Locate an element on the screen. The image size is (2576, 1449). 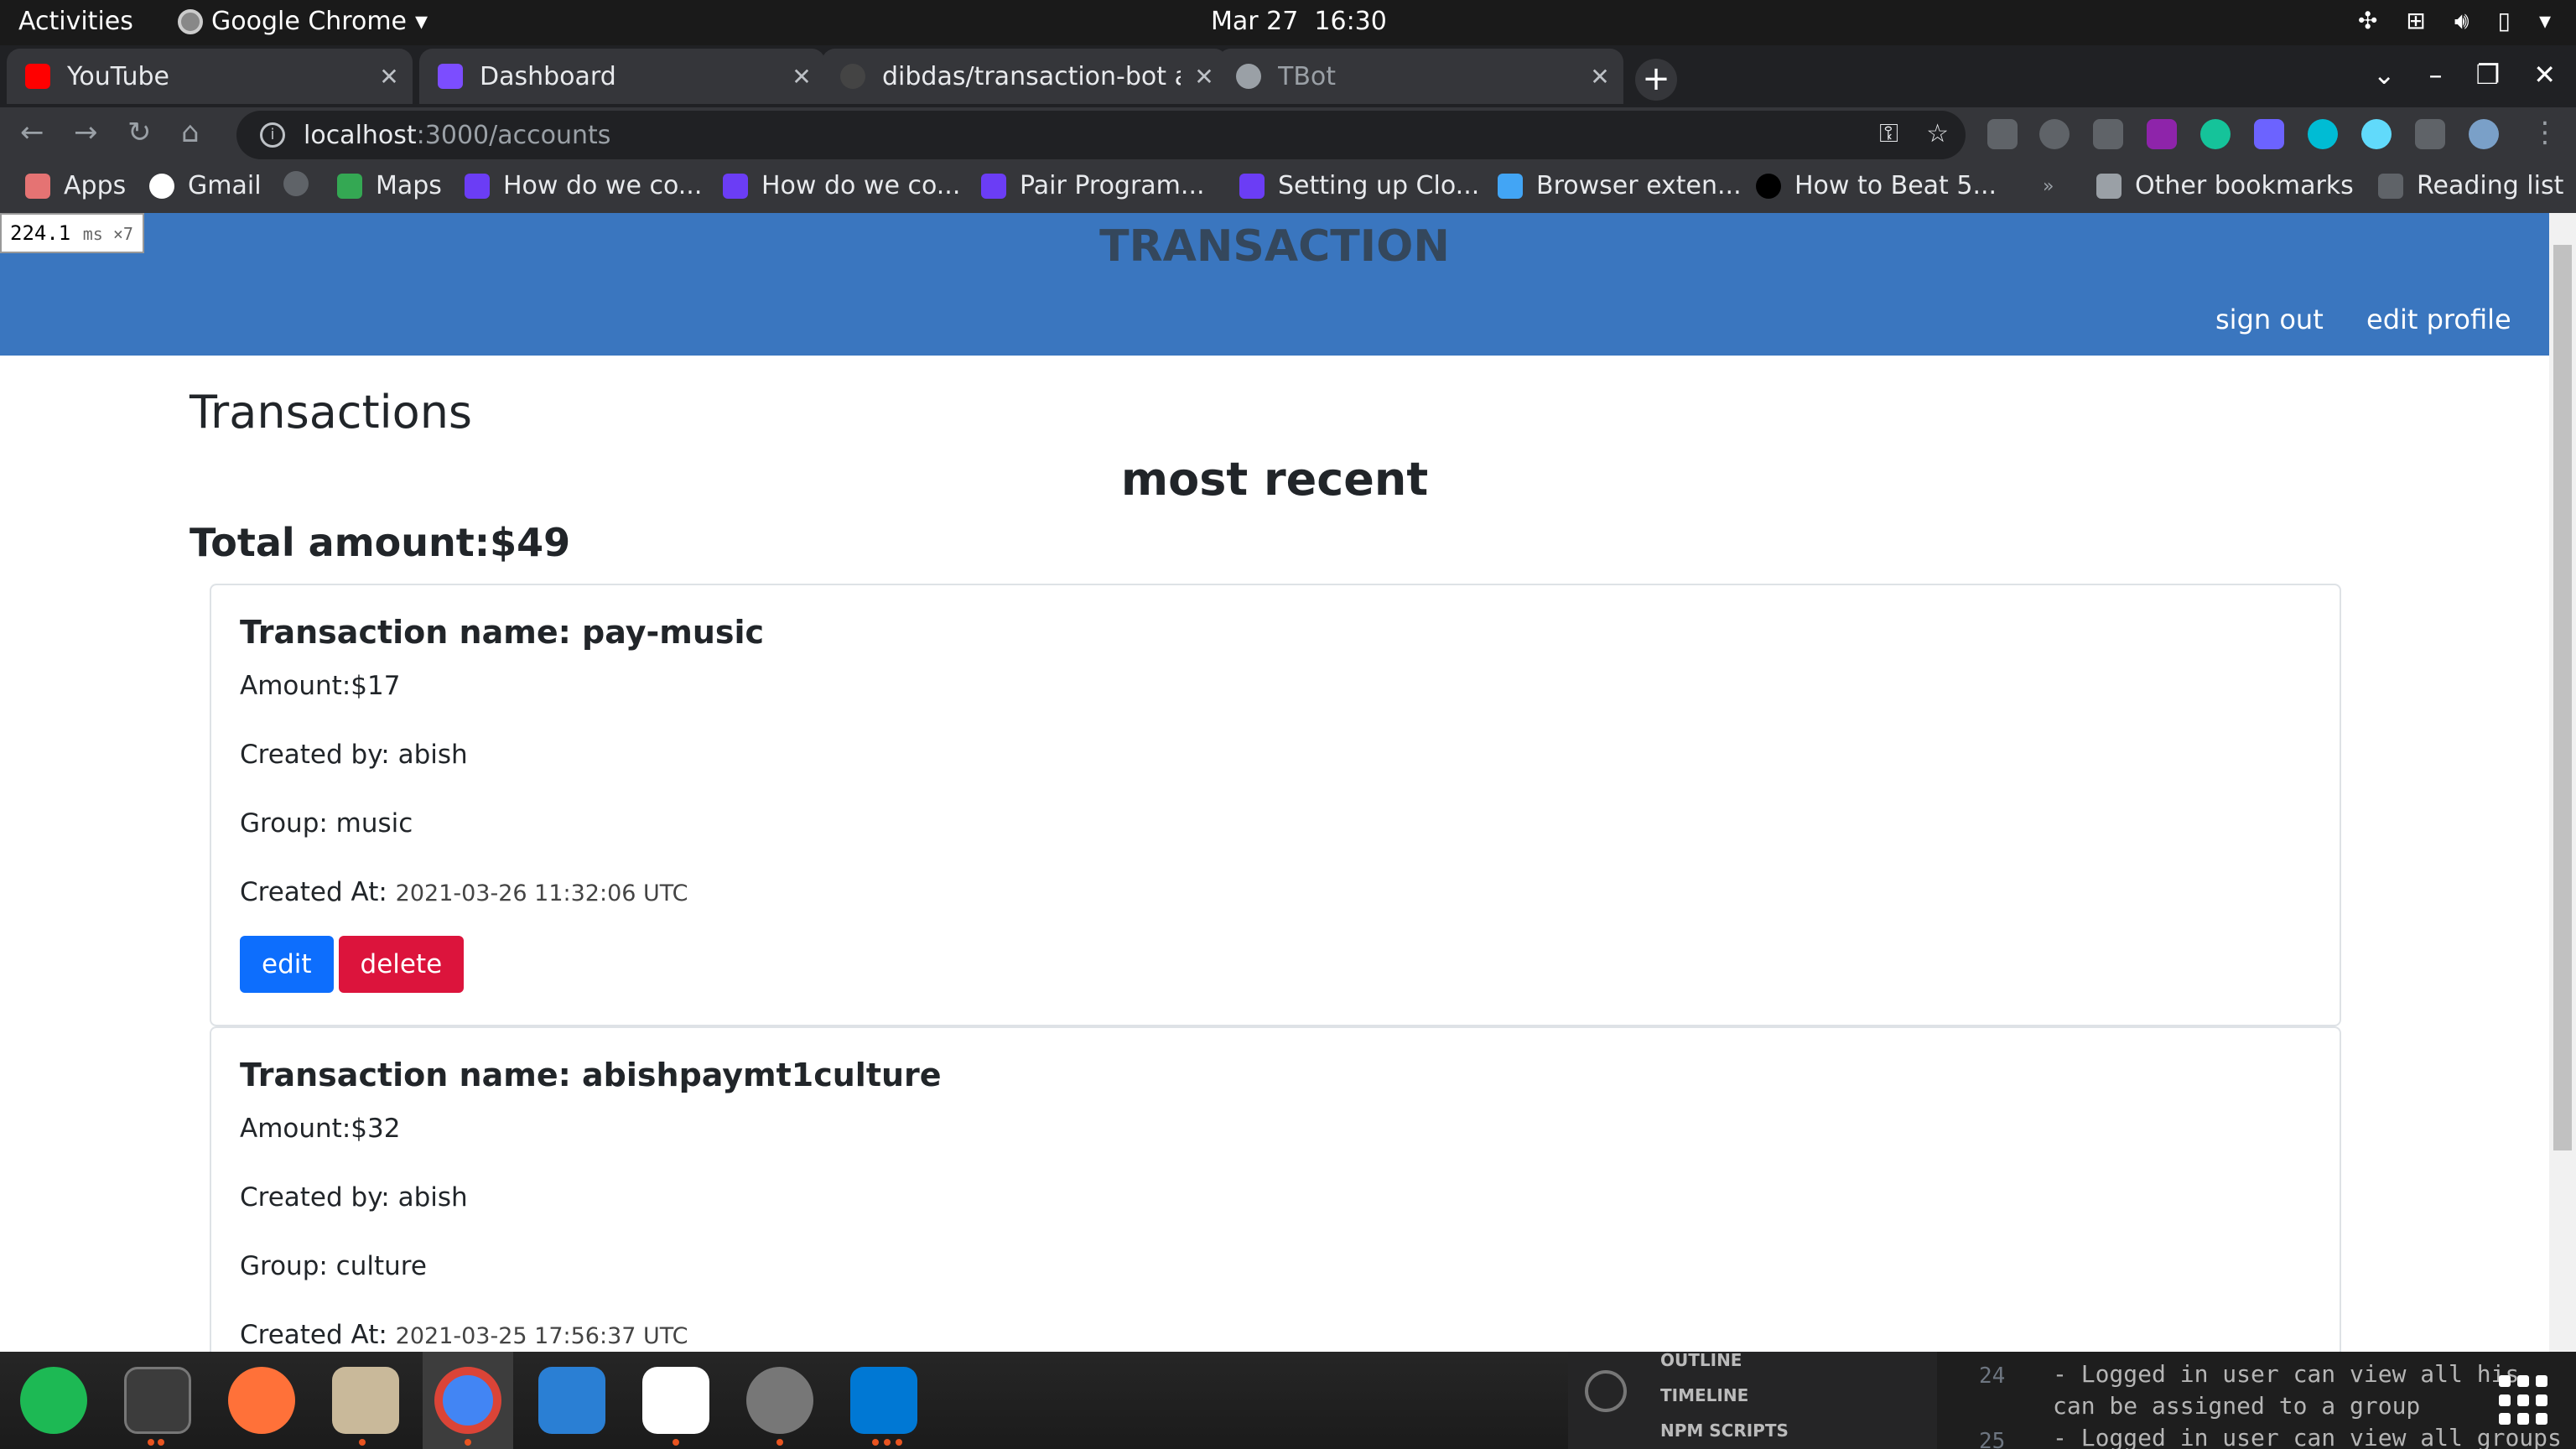
extension-circle-icon is located at coordinates (2054, 134).